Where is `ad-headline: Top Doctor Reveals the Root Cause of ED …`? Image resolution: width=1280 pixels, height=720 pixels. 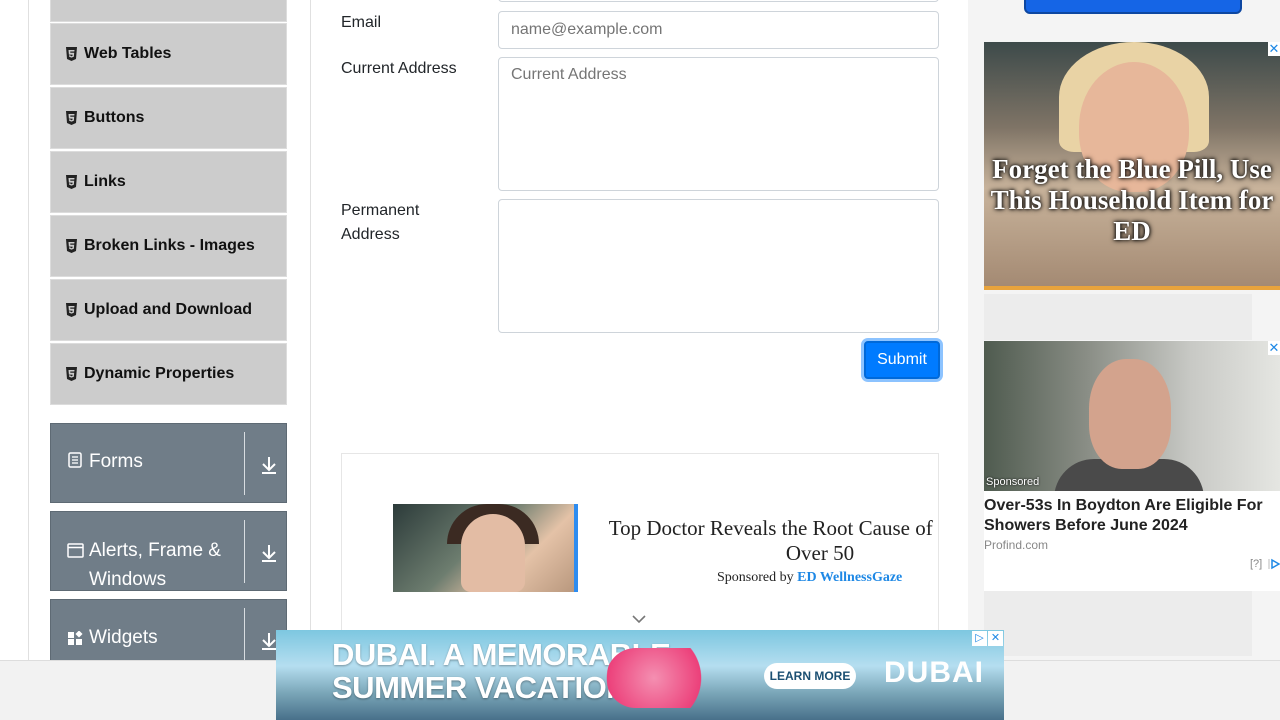 ad-headline: Top Doctor Reveals the Root Cause of ED … is located at coordinates (766, 541).